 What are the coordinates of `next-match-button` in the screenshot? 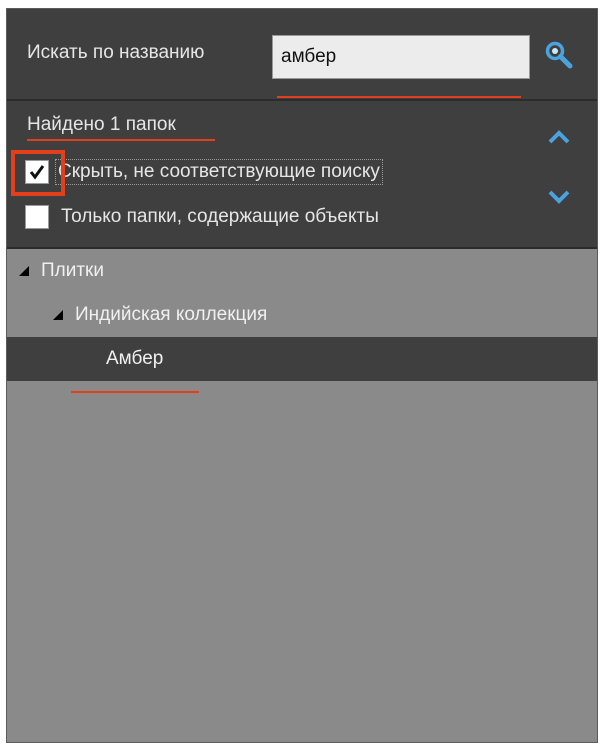 It's located at (559, 197).